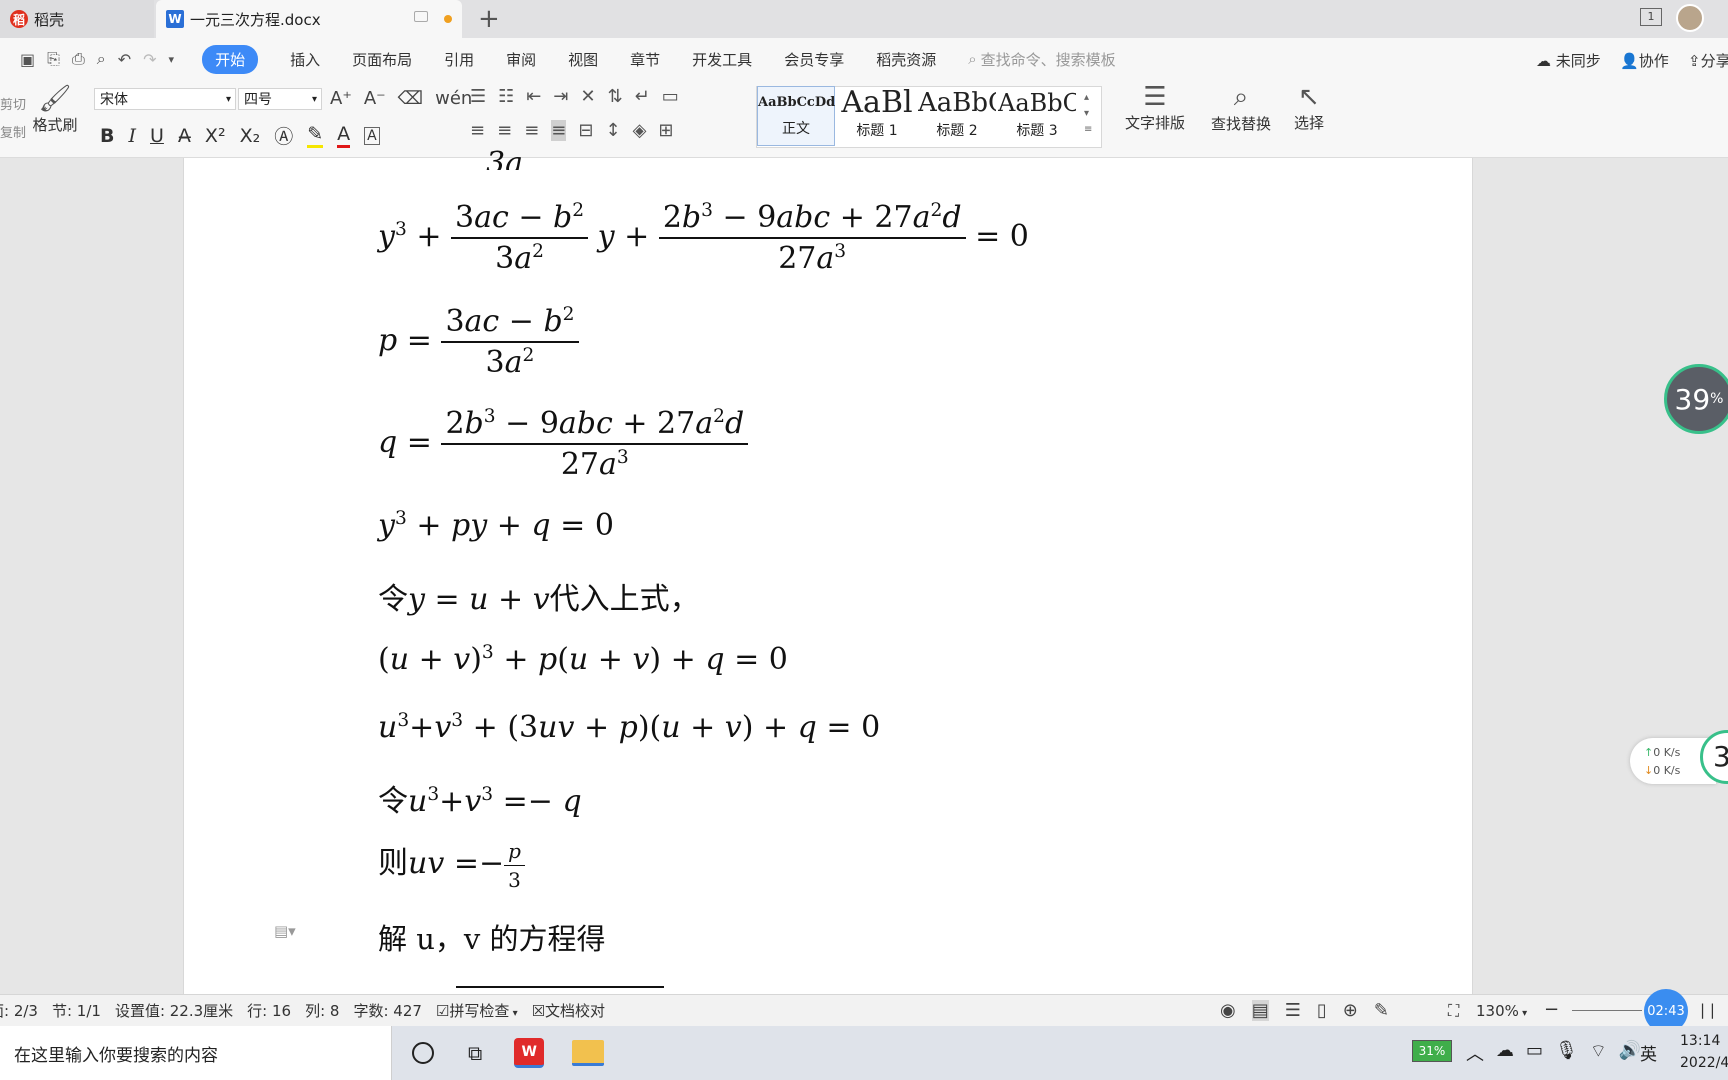 The width and height of the screenshot is (1728, 1080). Describe the element at coordinates (906, 59) in the screenshot. I see `menu-daoke-resources: 稻壳资源` at that location.